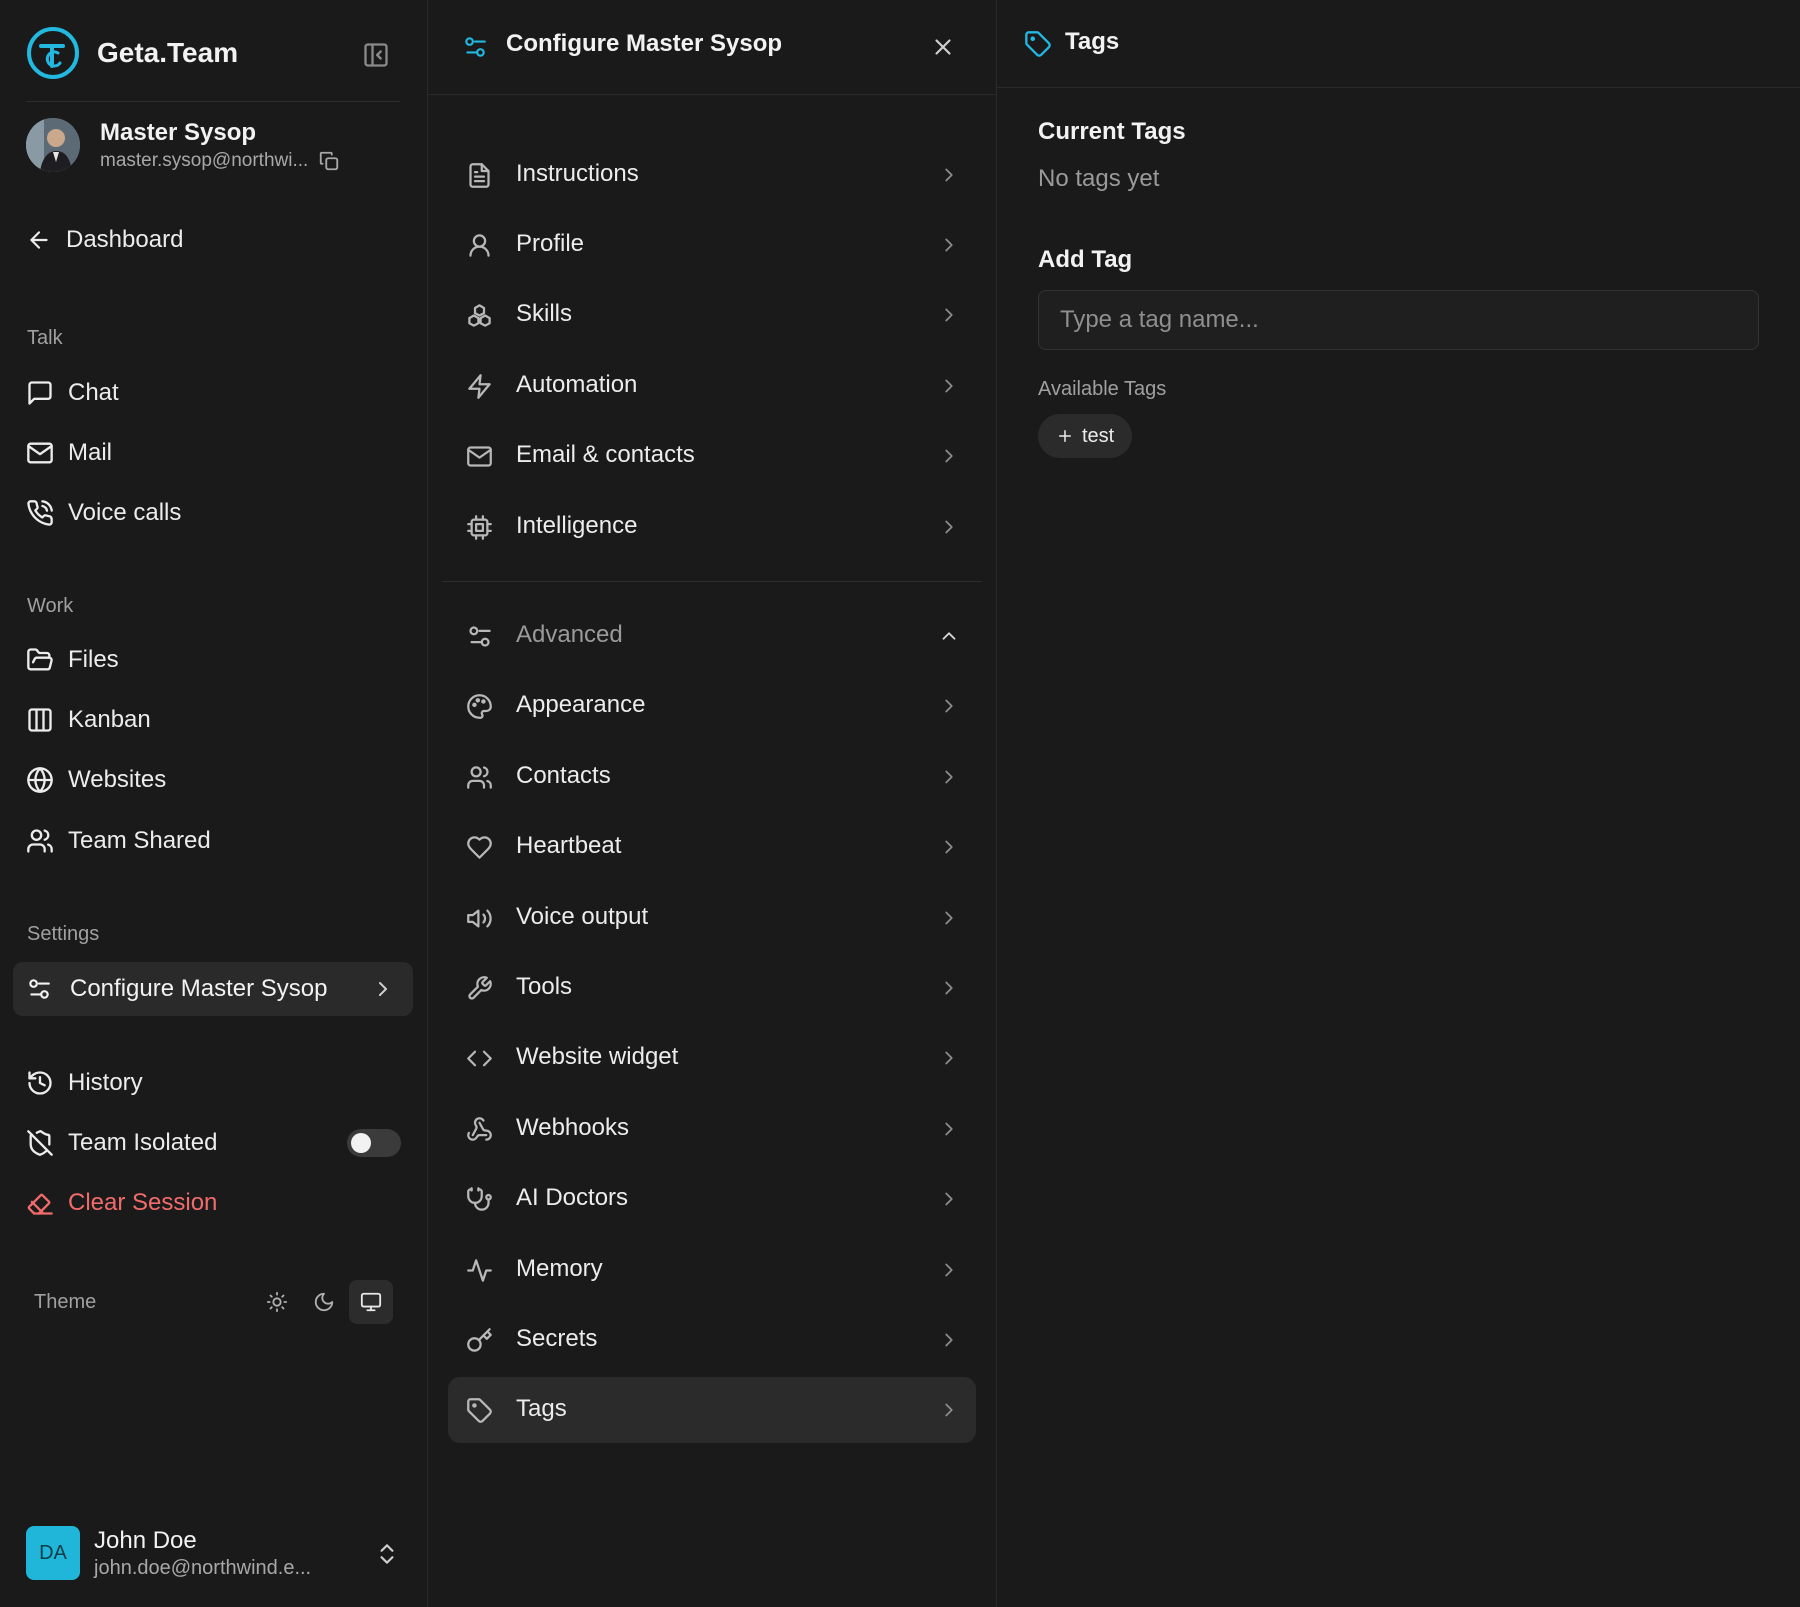  I want to click on menu-item-instructions: Instructions, so click(712, 175).